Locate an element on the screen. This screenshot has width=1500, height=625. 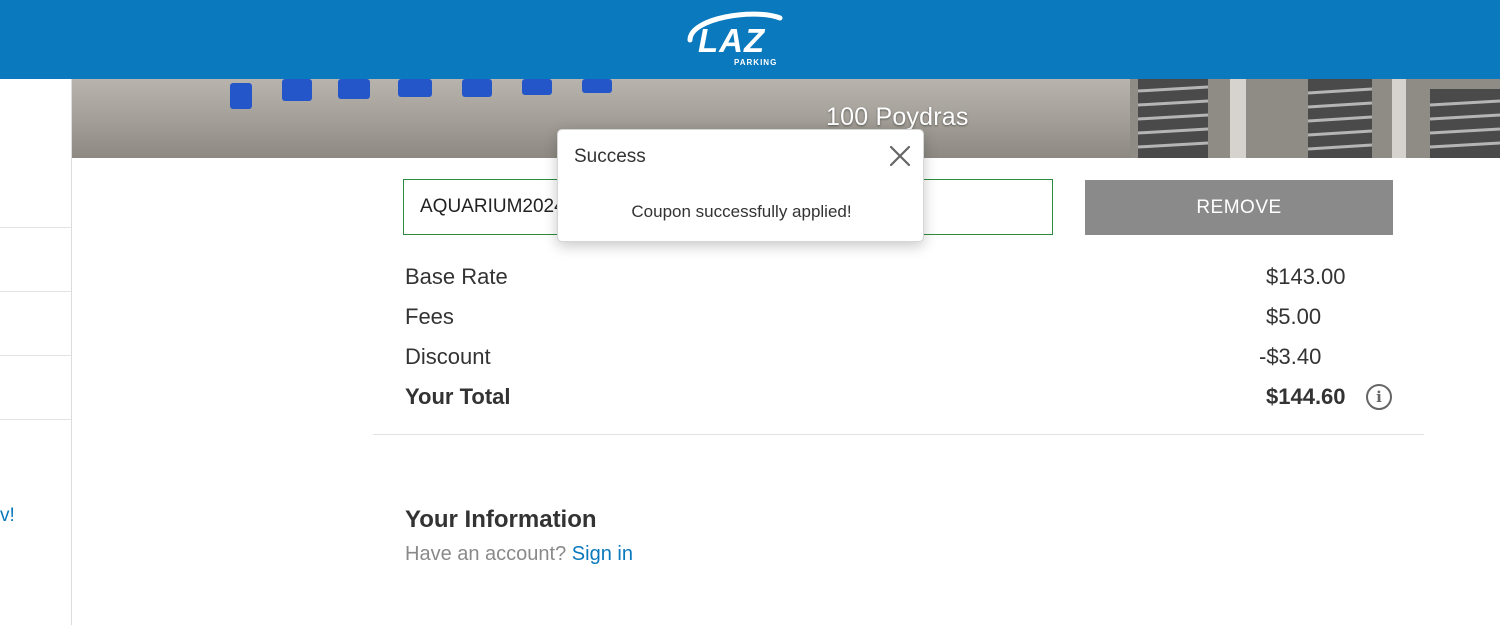
price-value: -$3.40 is located at coordinates (1290, 356).